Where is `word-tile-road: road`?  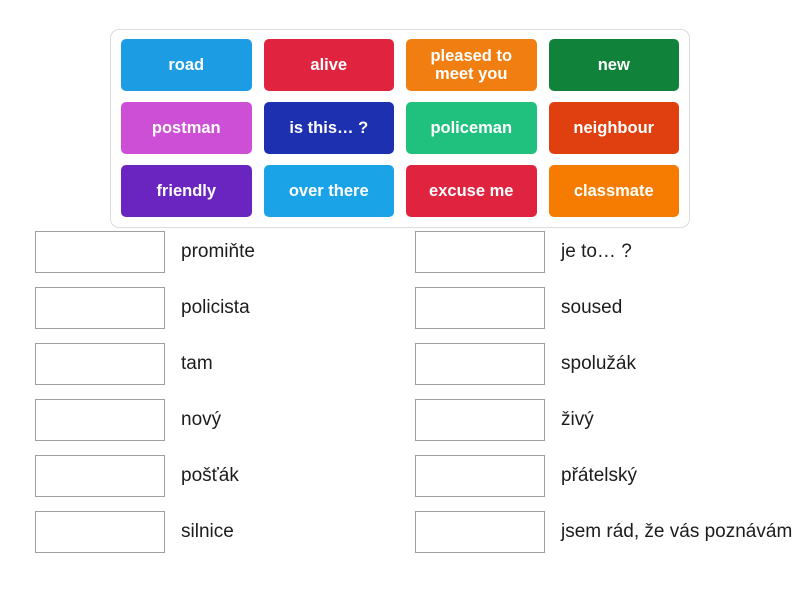 word-tile-road: road is located at coordinates (186, 65).